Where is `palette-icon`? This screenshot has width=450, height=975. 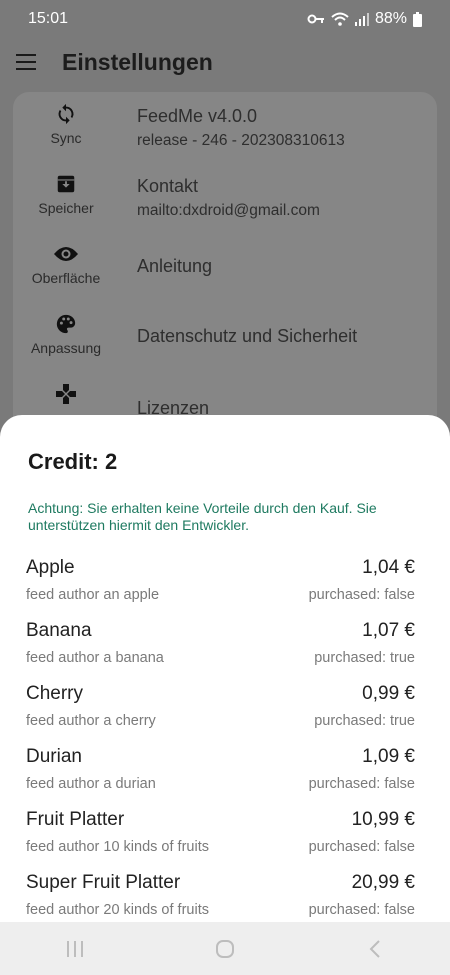 palette-icon is located at coordinates (66, 324).